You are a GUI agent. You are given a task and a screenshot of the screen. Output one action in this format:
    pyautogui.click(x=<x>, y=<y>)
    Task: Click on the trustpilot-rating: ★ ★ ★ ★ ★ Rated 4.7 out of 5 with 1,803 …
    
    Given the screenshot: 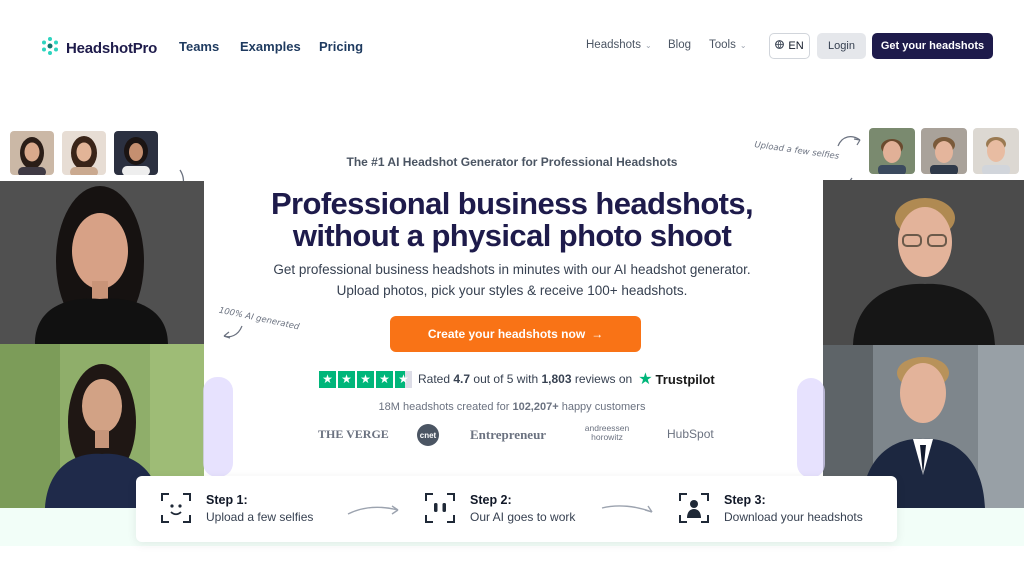 What is the action you would take?
    pyautogui.click(x=517, y=379)
    